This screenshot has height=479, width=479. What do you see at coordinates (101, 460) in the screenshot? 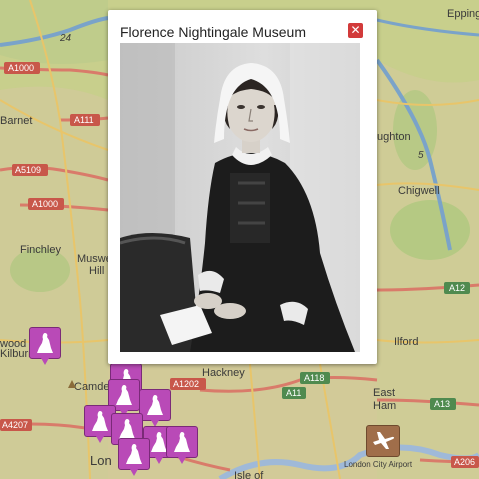
I see `place-label-london: Lon` at bounding box center [101, 460].